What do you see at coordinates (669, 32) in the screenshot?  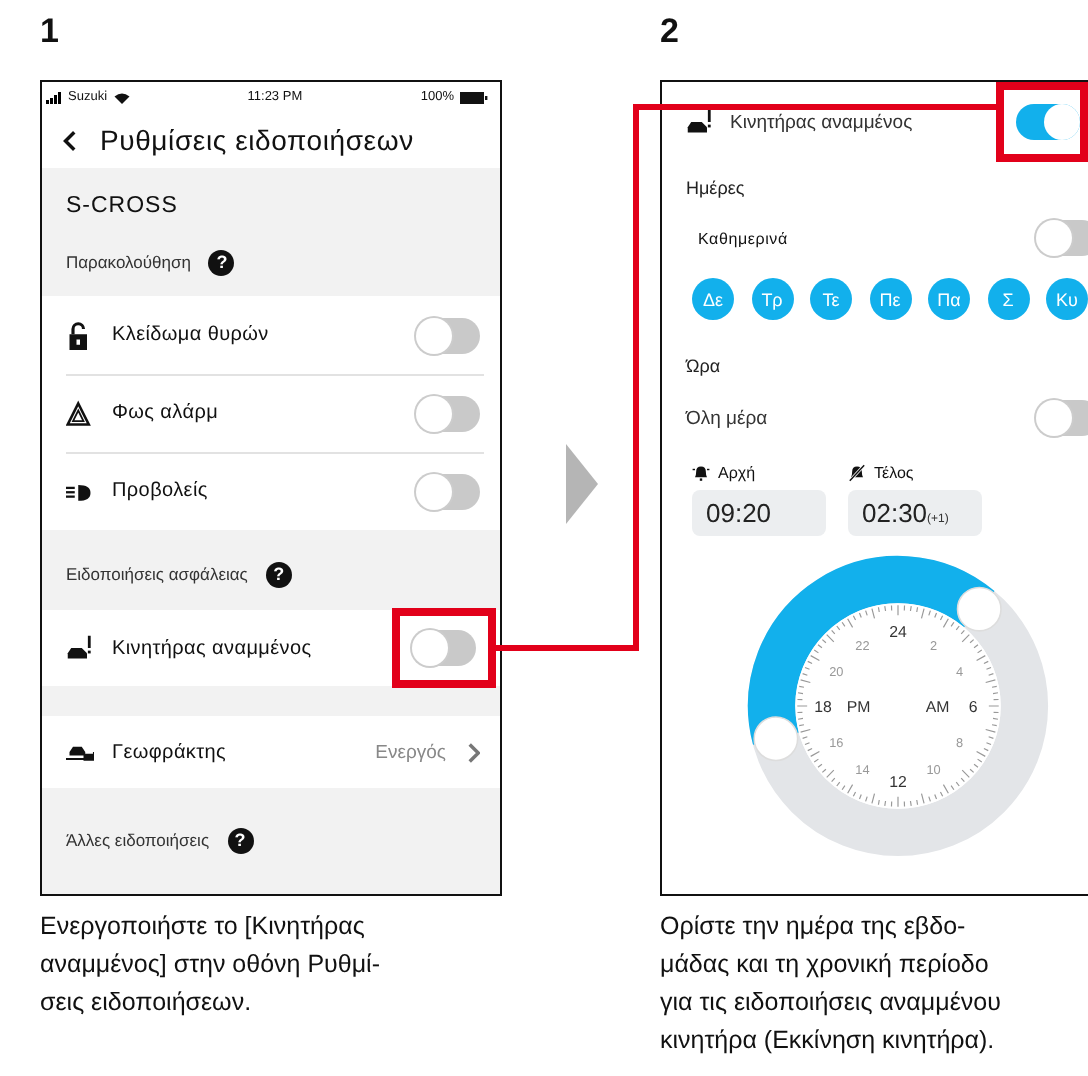 I see `step-number: 2` at bounding box center [669, 32].